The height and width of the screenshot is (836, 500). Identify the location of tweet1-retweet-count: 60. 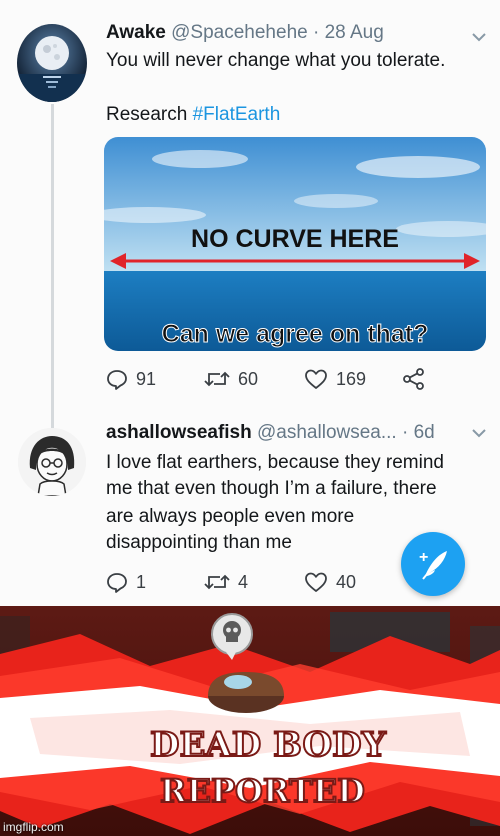
(248, 378).